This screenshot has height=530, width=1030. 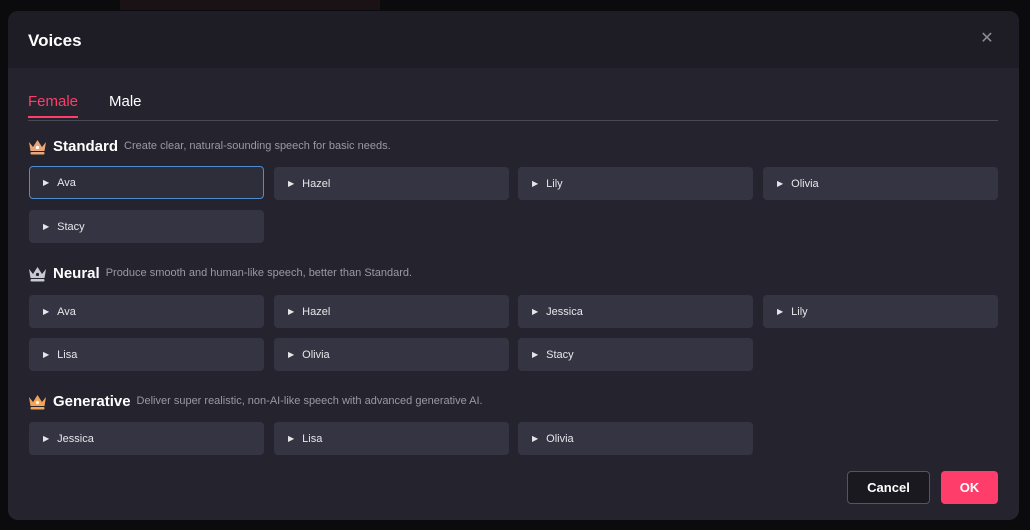 I want to click on voice-generative-olivia: ▶ Olivia, so click(x=635, y=438).